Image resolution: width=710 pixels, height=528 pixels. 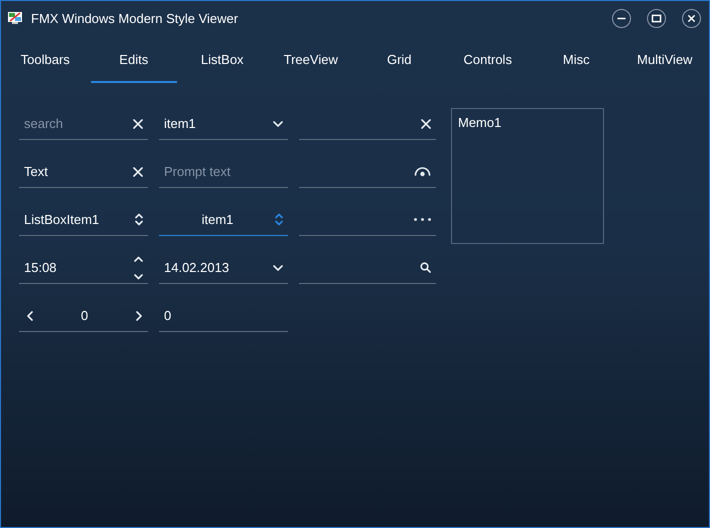 I want to click on chevron-right-icon, so click(x=139, y=315).